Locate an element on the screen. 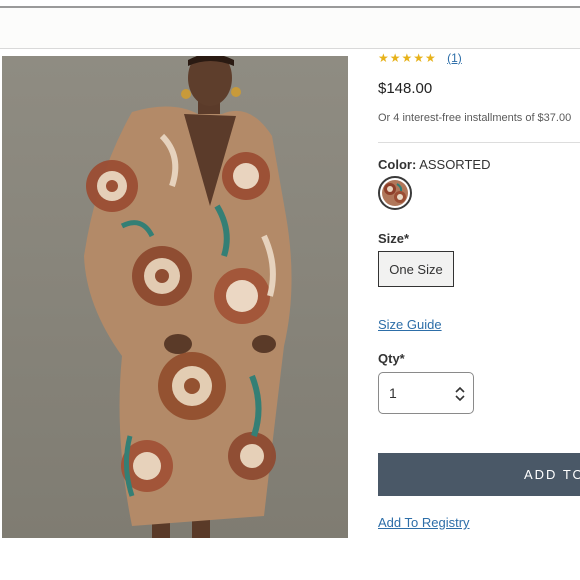 This screenshot has height=580, width=580. size-option-one-size: One Size is located at coordinates (416, 269).